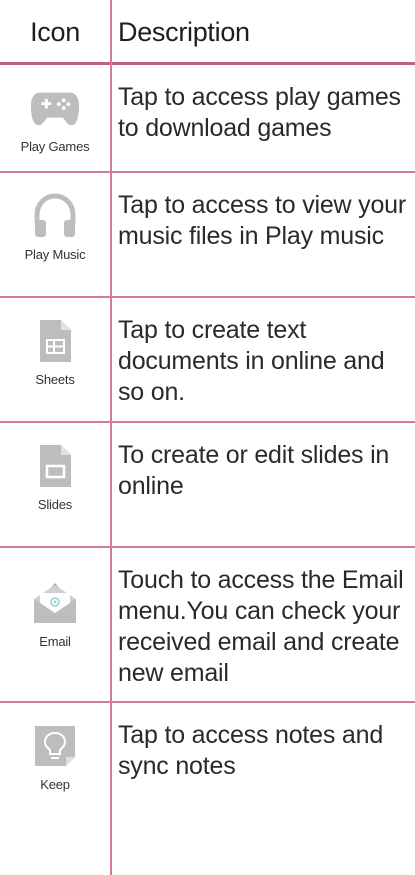  Describe the element at coordinates (111, 437) in the screenshot. I see `column-divider` at that location.